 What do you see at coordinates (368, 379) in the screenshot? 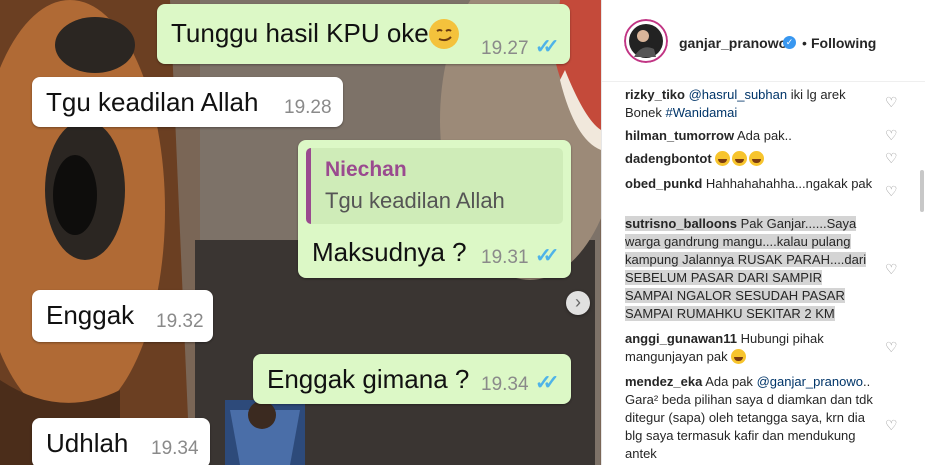
I see `message-text: Enggak gimana ?` at bounding box center [368, 379].